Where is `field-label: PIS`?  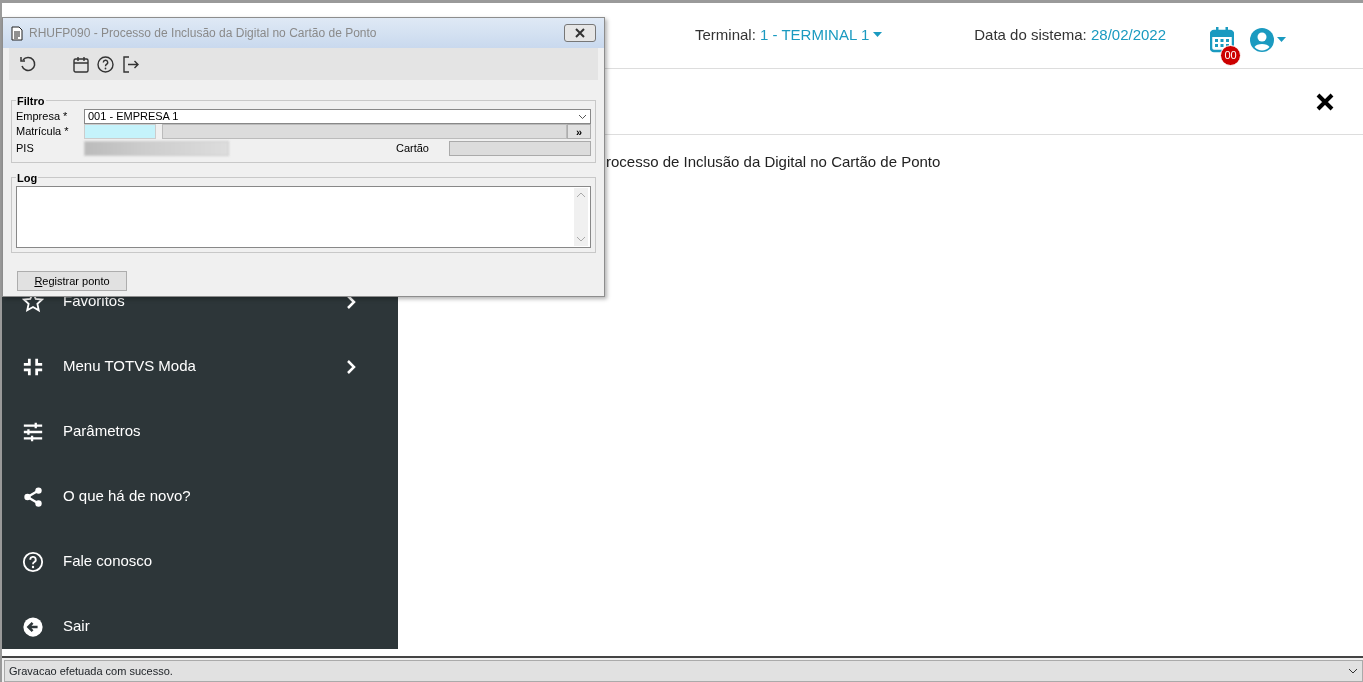 field-label: PIS is located at coordinates (25, 149).